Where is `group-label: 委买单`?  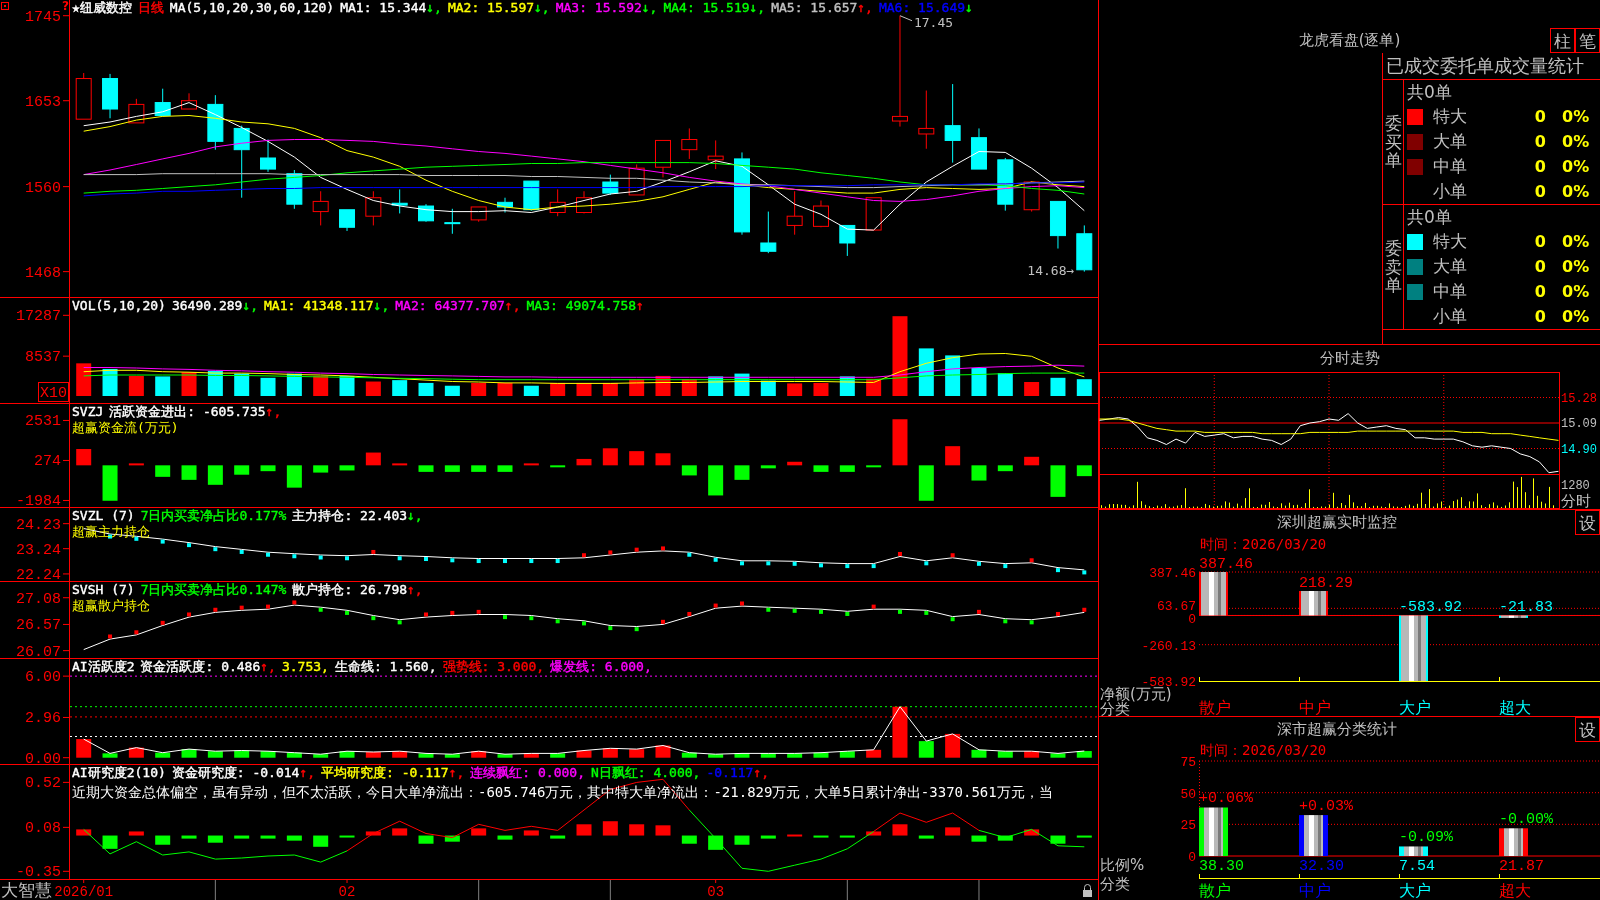
group-label: 委买单 is located at coordinates (1393, 142).